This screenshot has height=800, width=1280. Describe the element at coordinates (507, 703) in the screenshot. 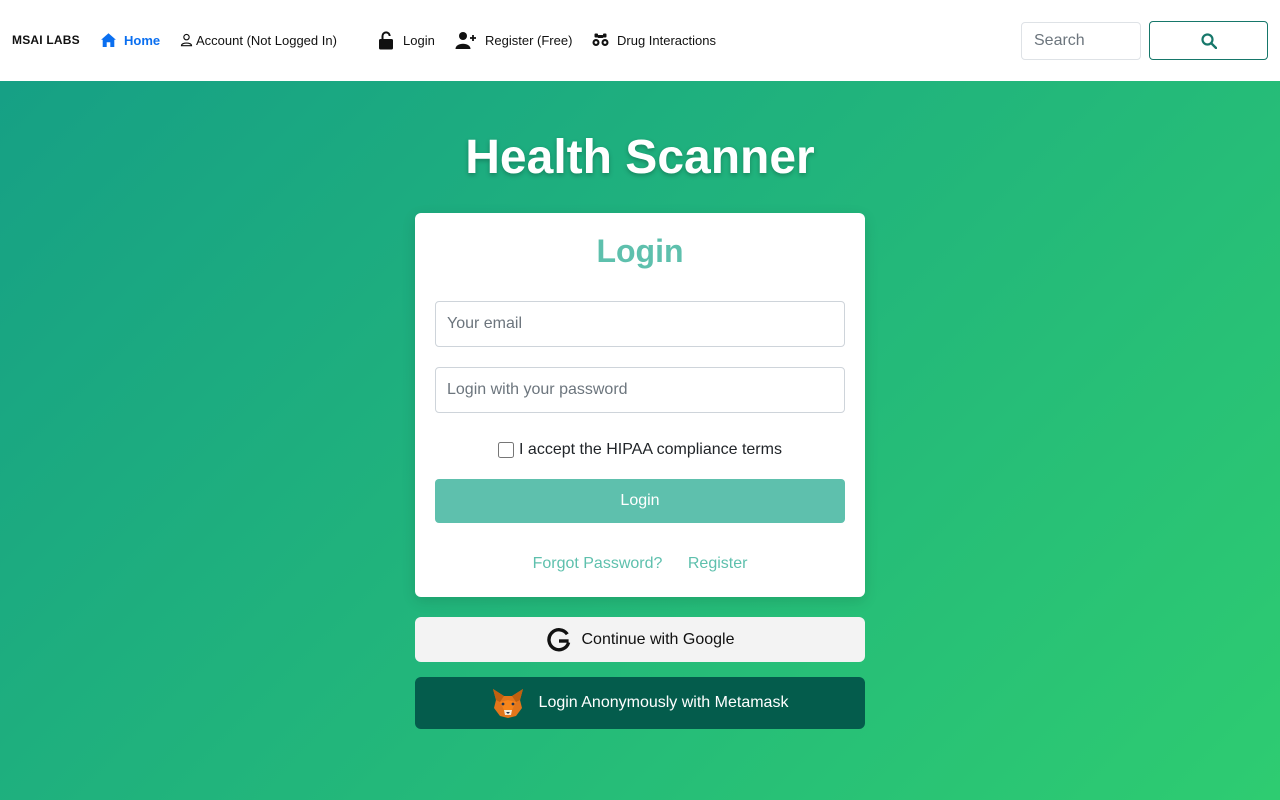

I see `metamask-fox-icon` at that location.